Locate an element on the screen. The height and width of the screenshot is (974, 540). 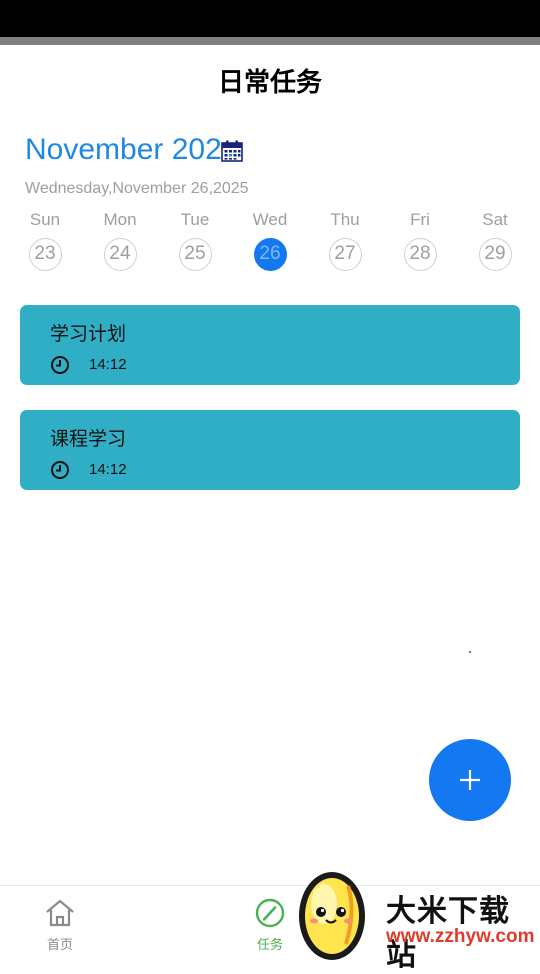
day-name: Thu is located at coordinates (345, 219).